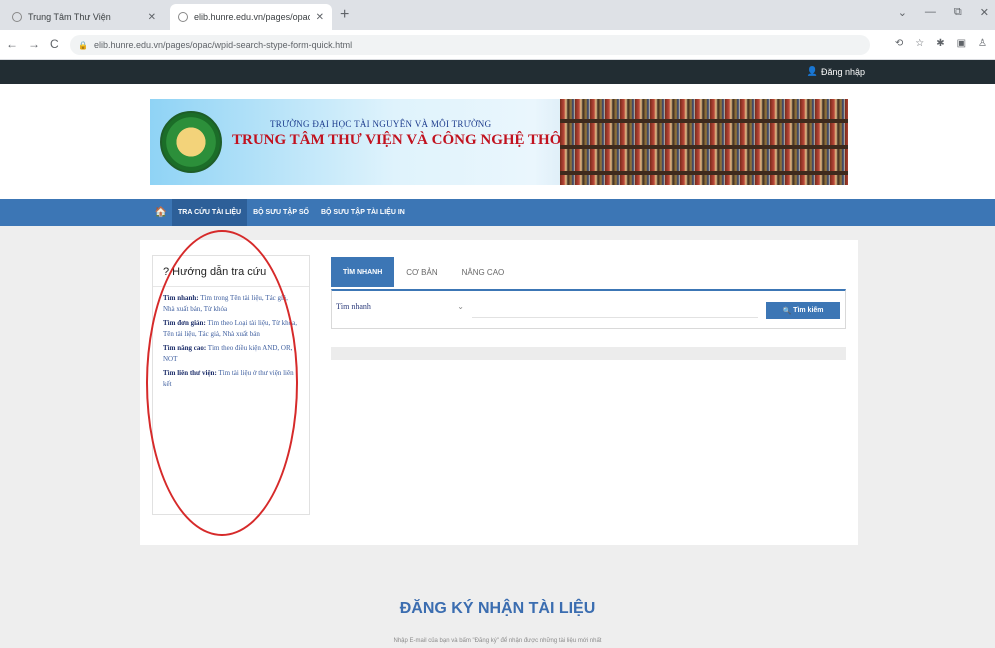  I want to click on new-tab-button: +, so click(344, 15).